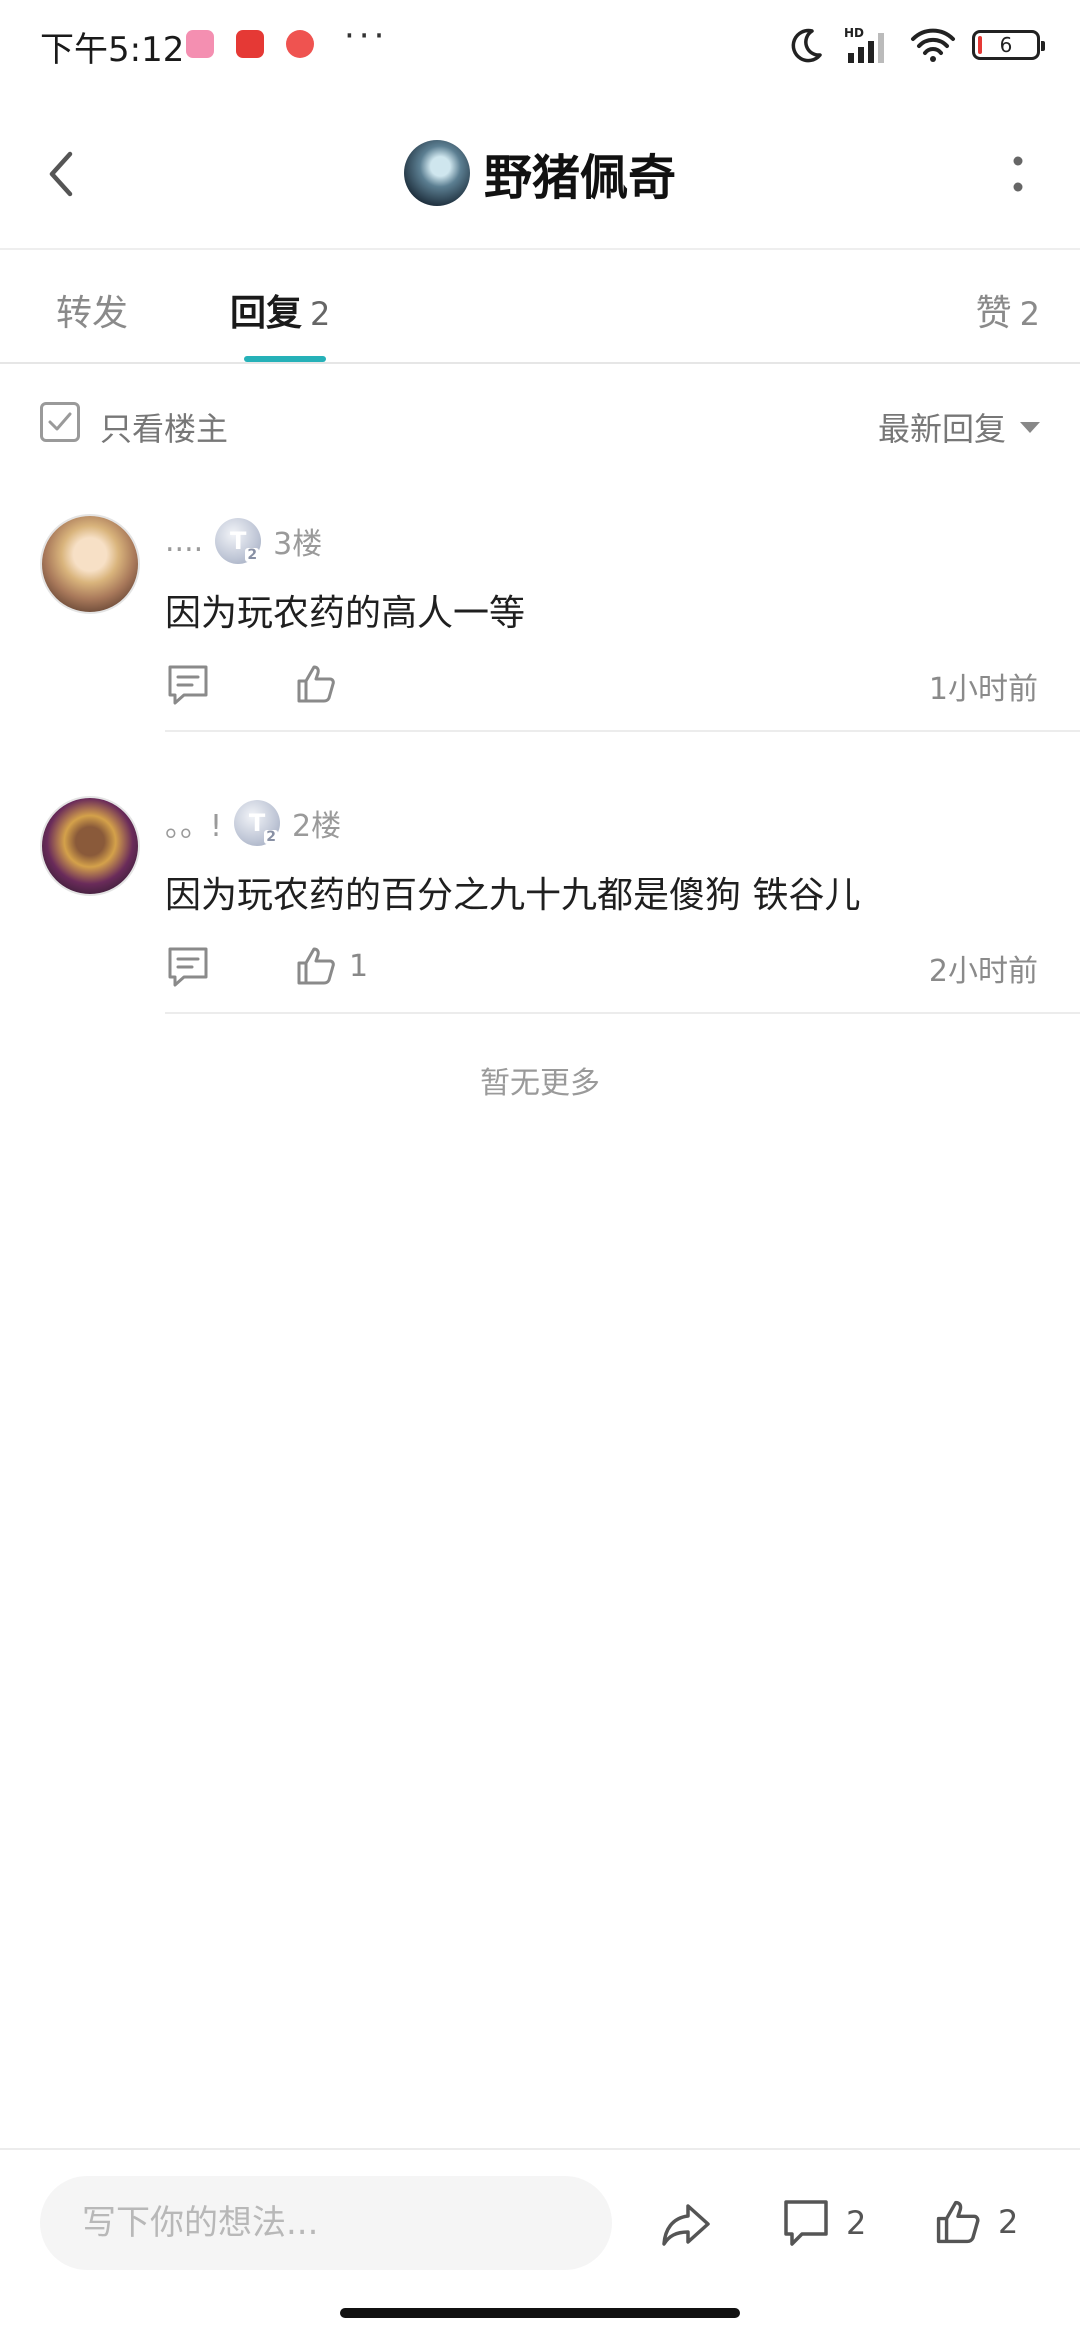 This screenshot has width=1080, height=2340. Describe the element at coordinates (993, 313) in the screenshot. I see `tab-likes-label: 赞` at that location.